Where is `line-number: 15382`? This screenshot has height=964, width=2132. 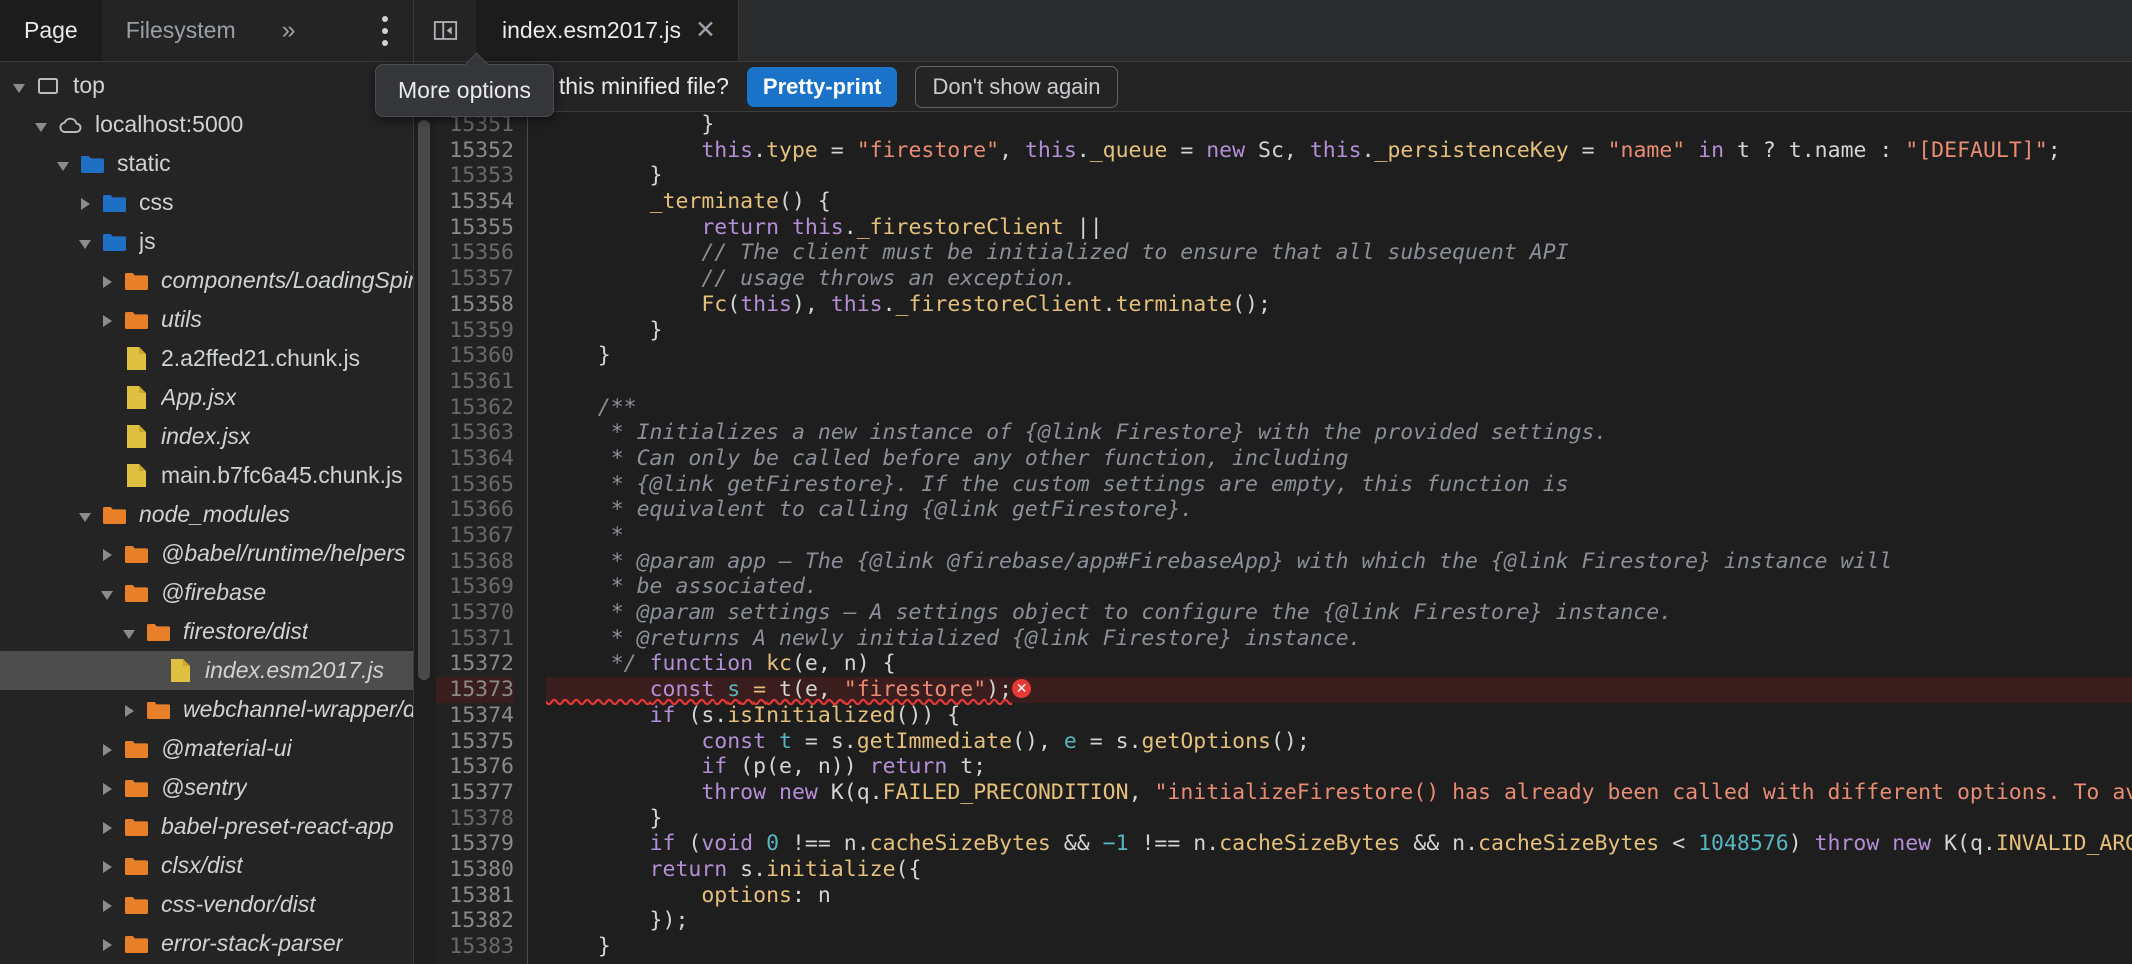
line-number: 15382 is located at coordinates (475, 921).